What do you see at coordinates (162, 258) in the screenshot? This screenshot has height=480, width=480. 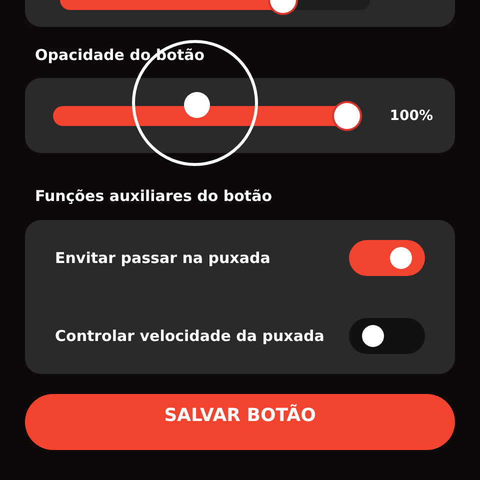 I see `toggle-label: Envitar passar na puxada` at bounding box center [162, 258].